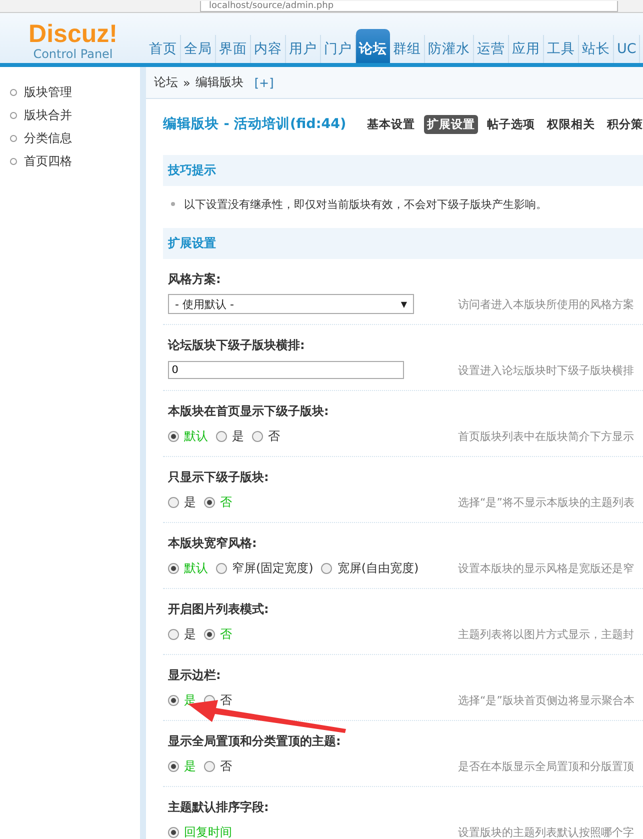 This screenshot has width=643, height=839. Describe the element at coordinates (546, 304) in the screenshot. I see `setting-hint: 访问者进入本版块所使用的风格方案` at that location.